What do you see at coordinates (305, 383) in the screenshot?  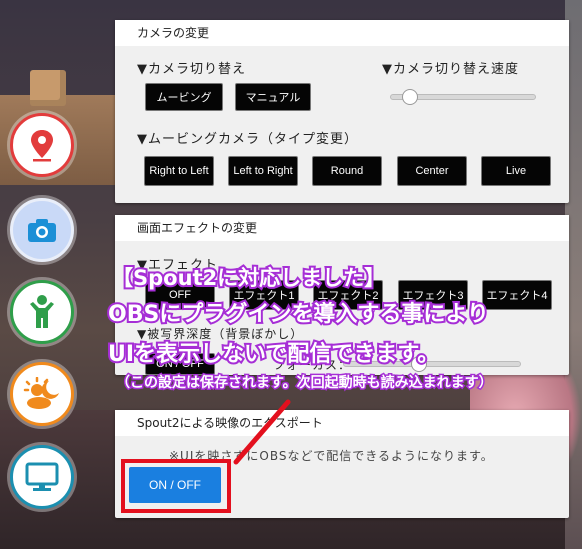 I see `announcement-note: （この設定は保存されます。次回起動時も読み込まれます）` at bounding box center [305, 383].